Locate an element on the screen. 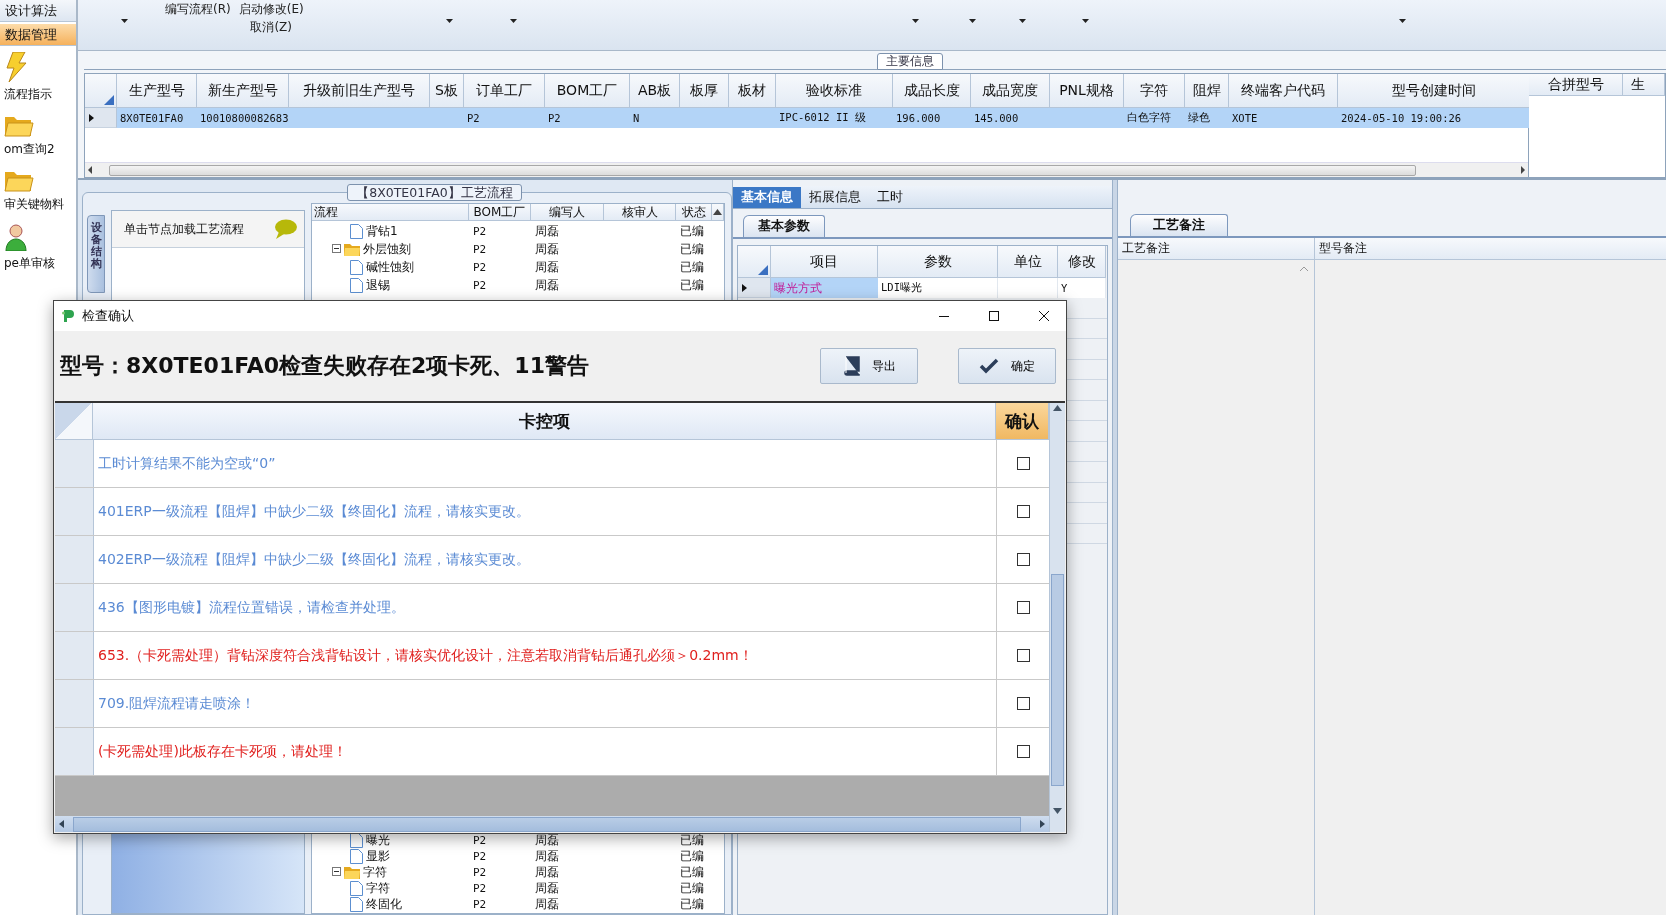  column-header: 合拼型号 is located at coordinates (1576, 85).